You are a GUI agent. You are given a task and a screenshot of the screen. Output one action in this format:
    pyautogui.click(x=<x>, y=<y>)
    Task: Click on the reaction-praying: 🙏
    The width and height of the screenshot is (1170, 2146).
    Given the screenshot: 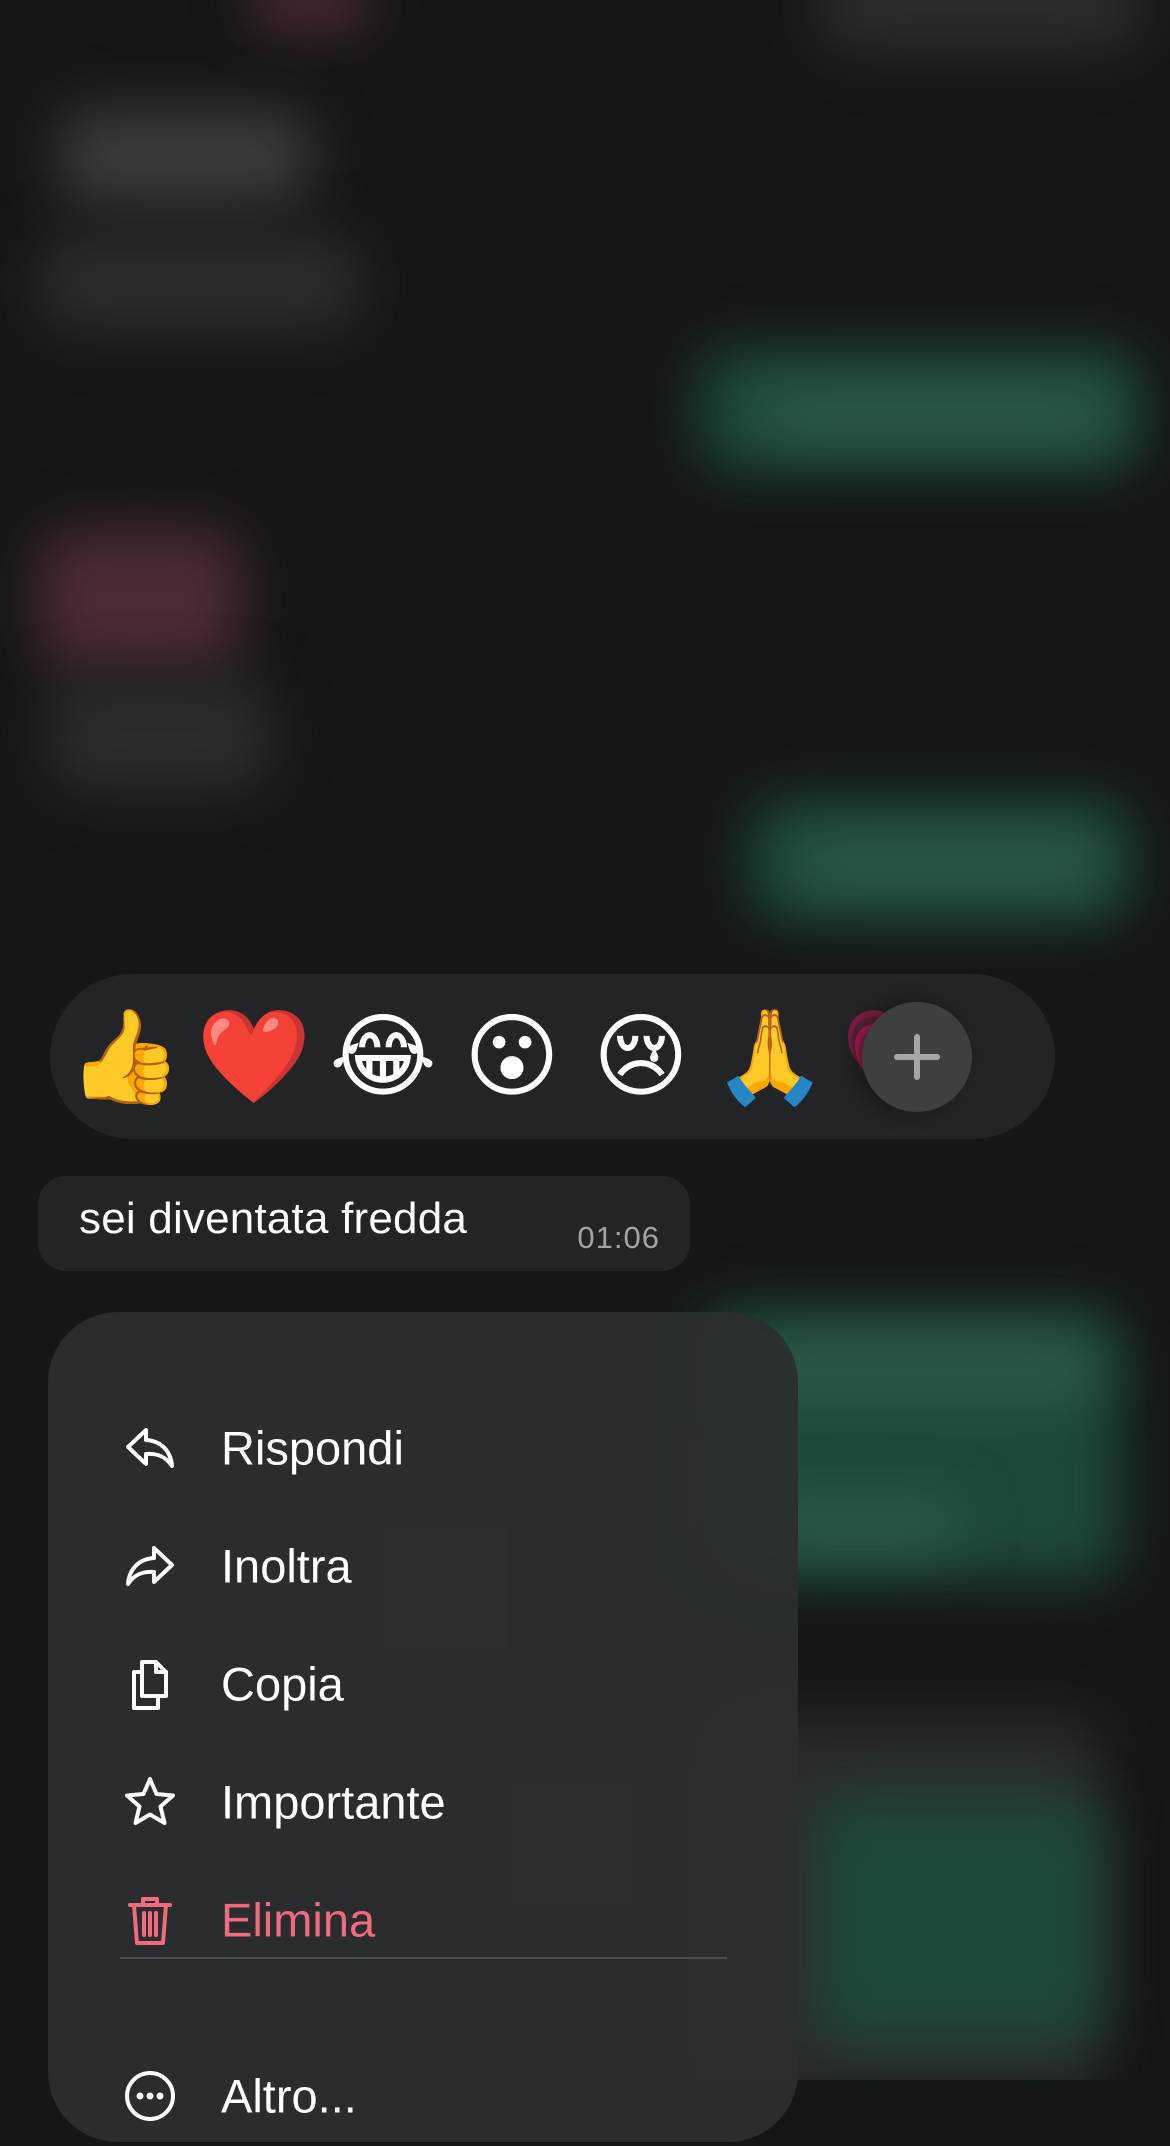 What is the action you would take?
    pyautogui.click(x=770, y=1056)
    